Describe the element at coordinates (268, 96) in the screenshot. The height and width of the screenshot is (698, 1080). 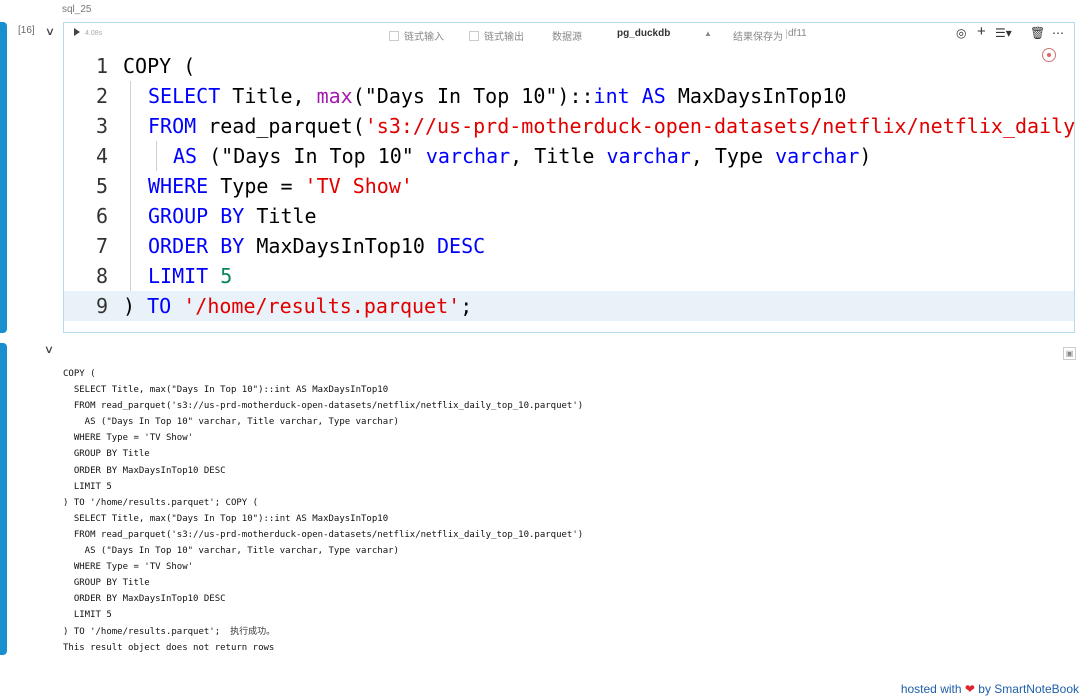
I see `code-token: Title,` at that location.